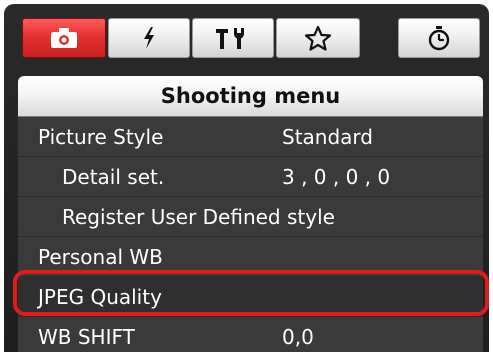 This screenshot has height=352, width=493. I want to click on flash-icon, so click(149, 38).